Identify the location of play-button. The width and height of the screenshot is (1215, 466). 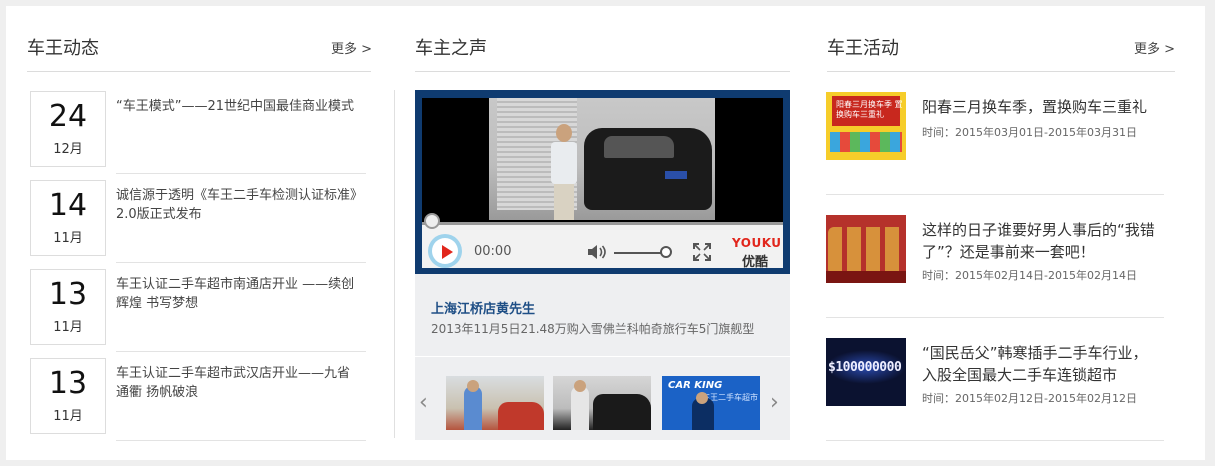
(445, 251).